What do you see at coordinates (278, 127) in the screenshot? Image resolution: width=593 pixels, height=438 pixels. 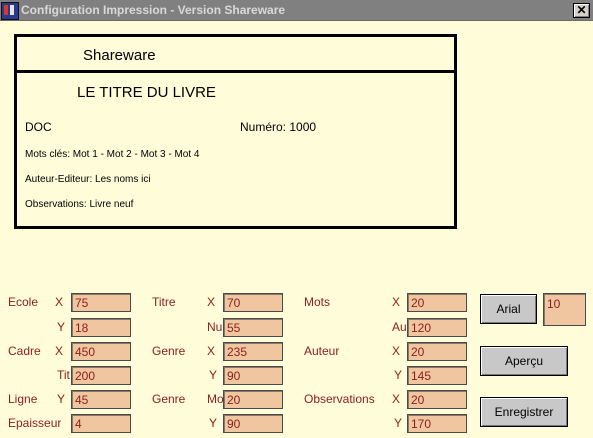 I see `preview-numero: Numéro: 1000` at bounding box center [278, 127].